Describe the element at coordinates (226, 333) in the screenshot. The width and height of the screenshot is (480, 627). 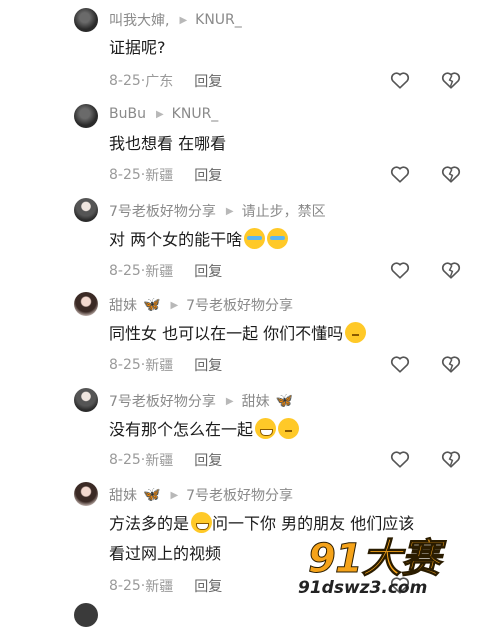
I see `reply-text: 同性女 也可以在一起 你们不懂吗` at that location.